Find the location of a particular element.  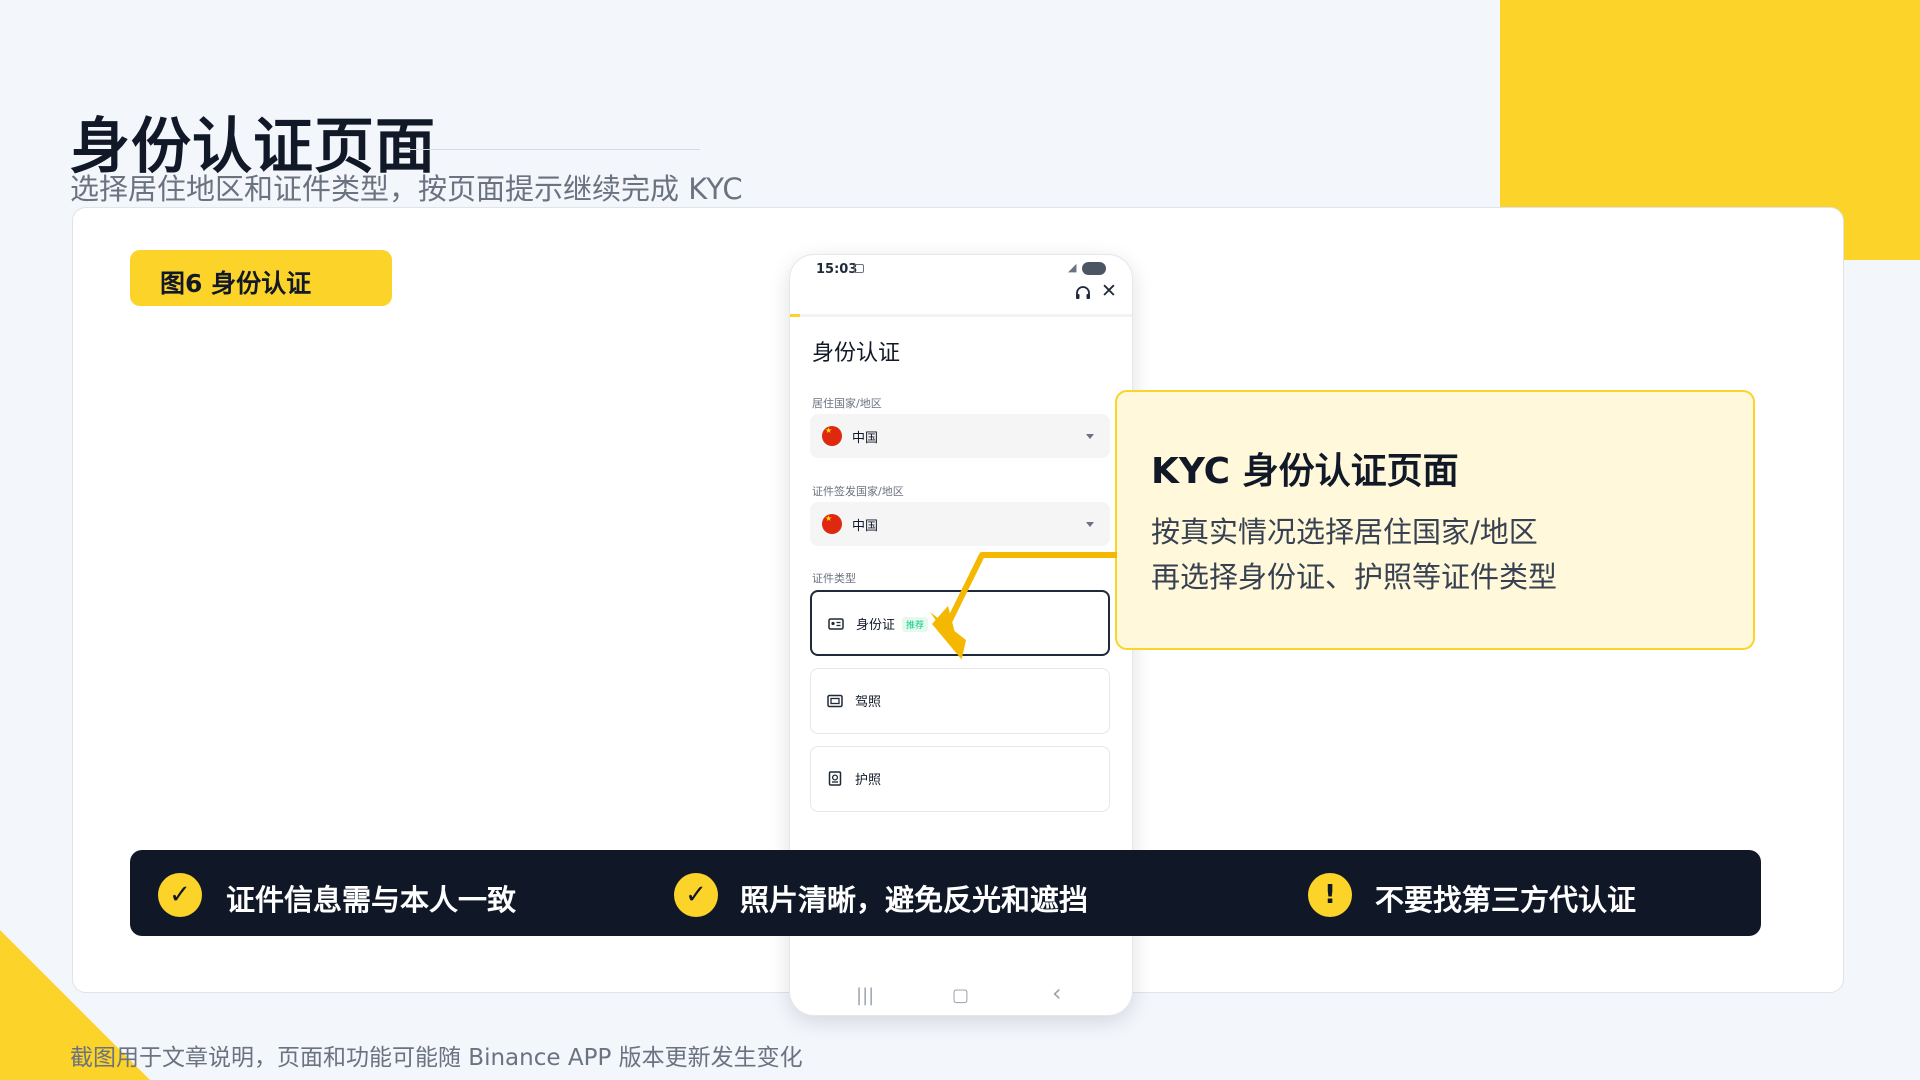

tip-text: 证件信息需与本人一致 is located at coordinates (371, 900).